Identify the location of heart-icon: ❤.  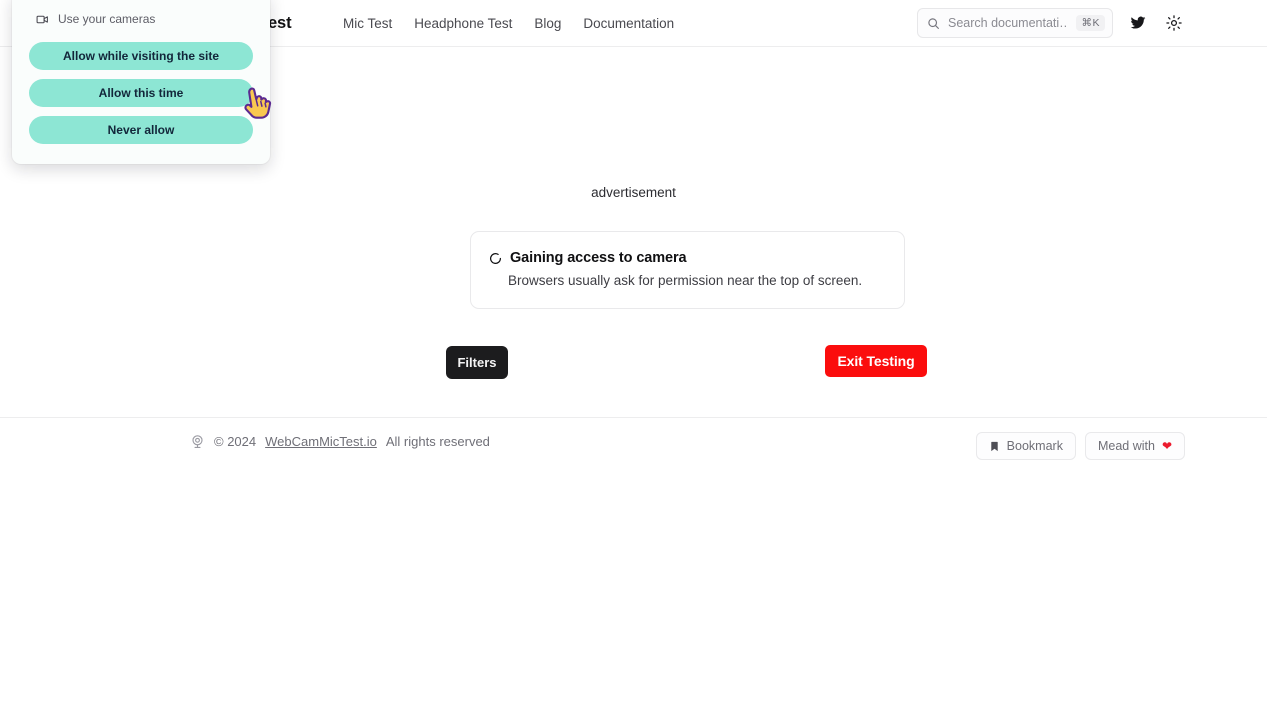
(1166, 446).